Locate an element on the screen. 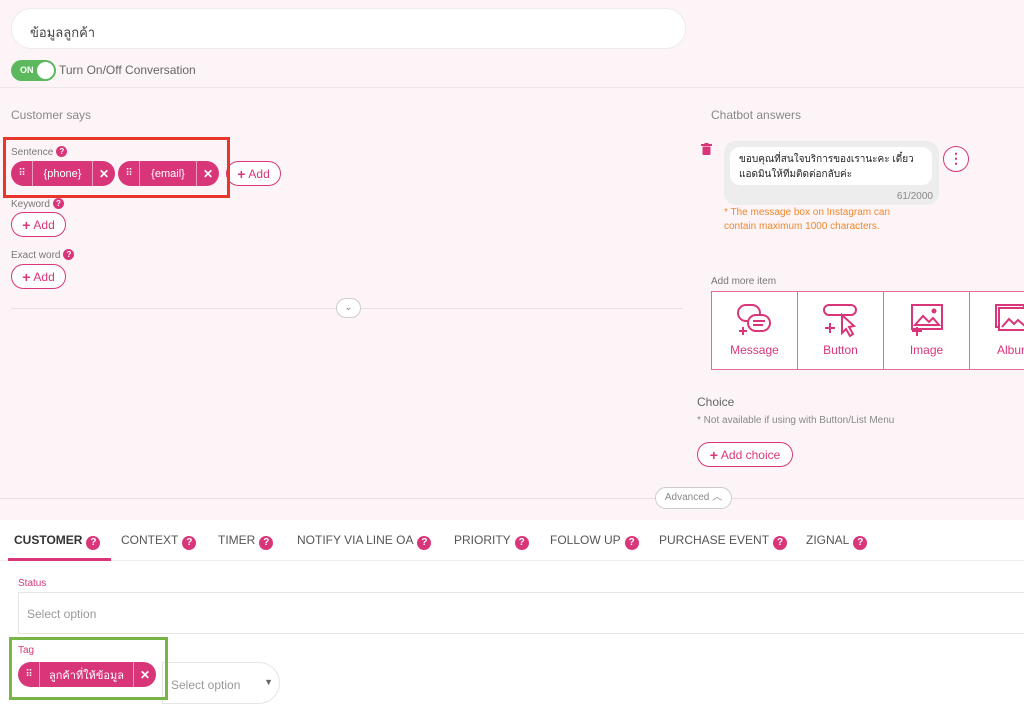 The height and width of the screenshot is (712, 1024). tag-highlight-box is located at coordinates (88, 668).